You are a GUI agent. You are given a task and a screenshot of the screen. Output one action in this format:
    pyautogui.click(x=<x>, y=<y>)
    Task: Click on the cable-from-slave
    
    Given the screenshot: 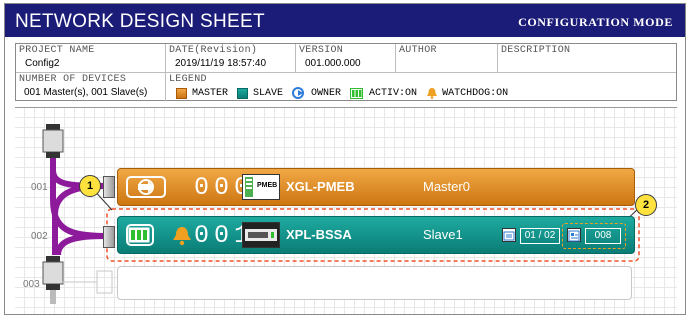 What is the action you would take?
    pyautogui.click(x=80, y=244)
    